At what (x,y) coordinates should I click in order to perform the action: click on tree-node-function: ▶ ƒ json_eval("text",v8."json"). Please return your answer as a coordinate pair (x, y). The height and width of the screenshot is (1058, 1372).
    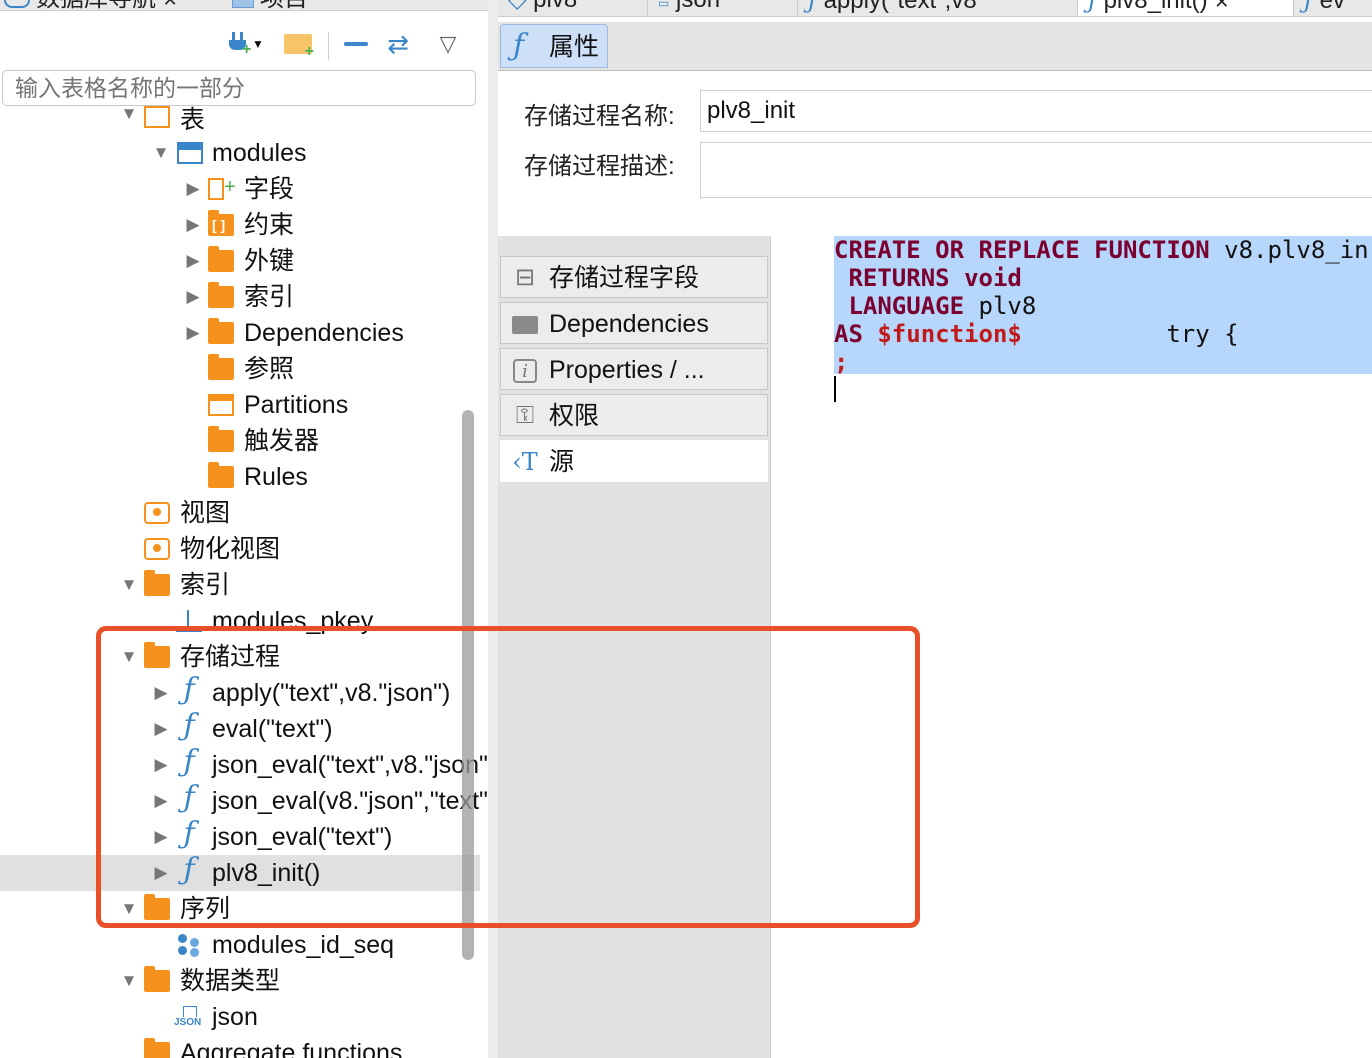
    Looking at the image, I should click on (244, 763).